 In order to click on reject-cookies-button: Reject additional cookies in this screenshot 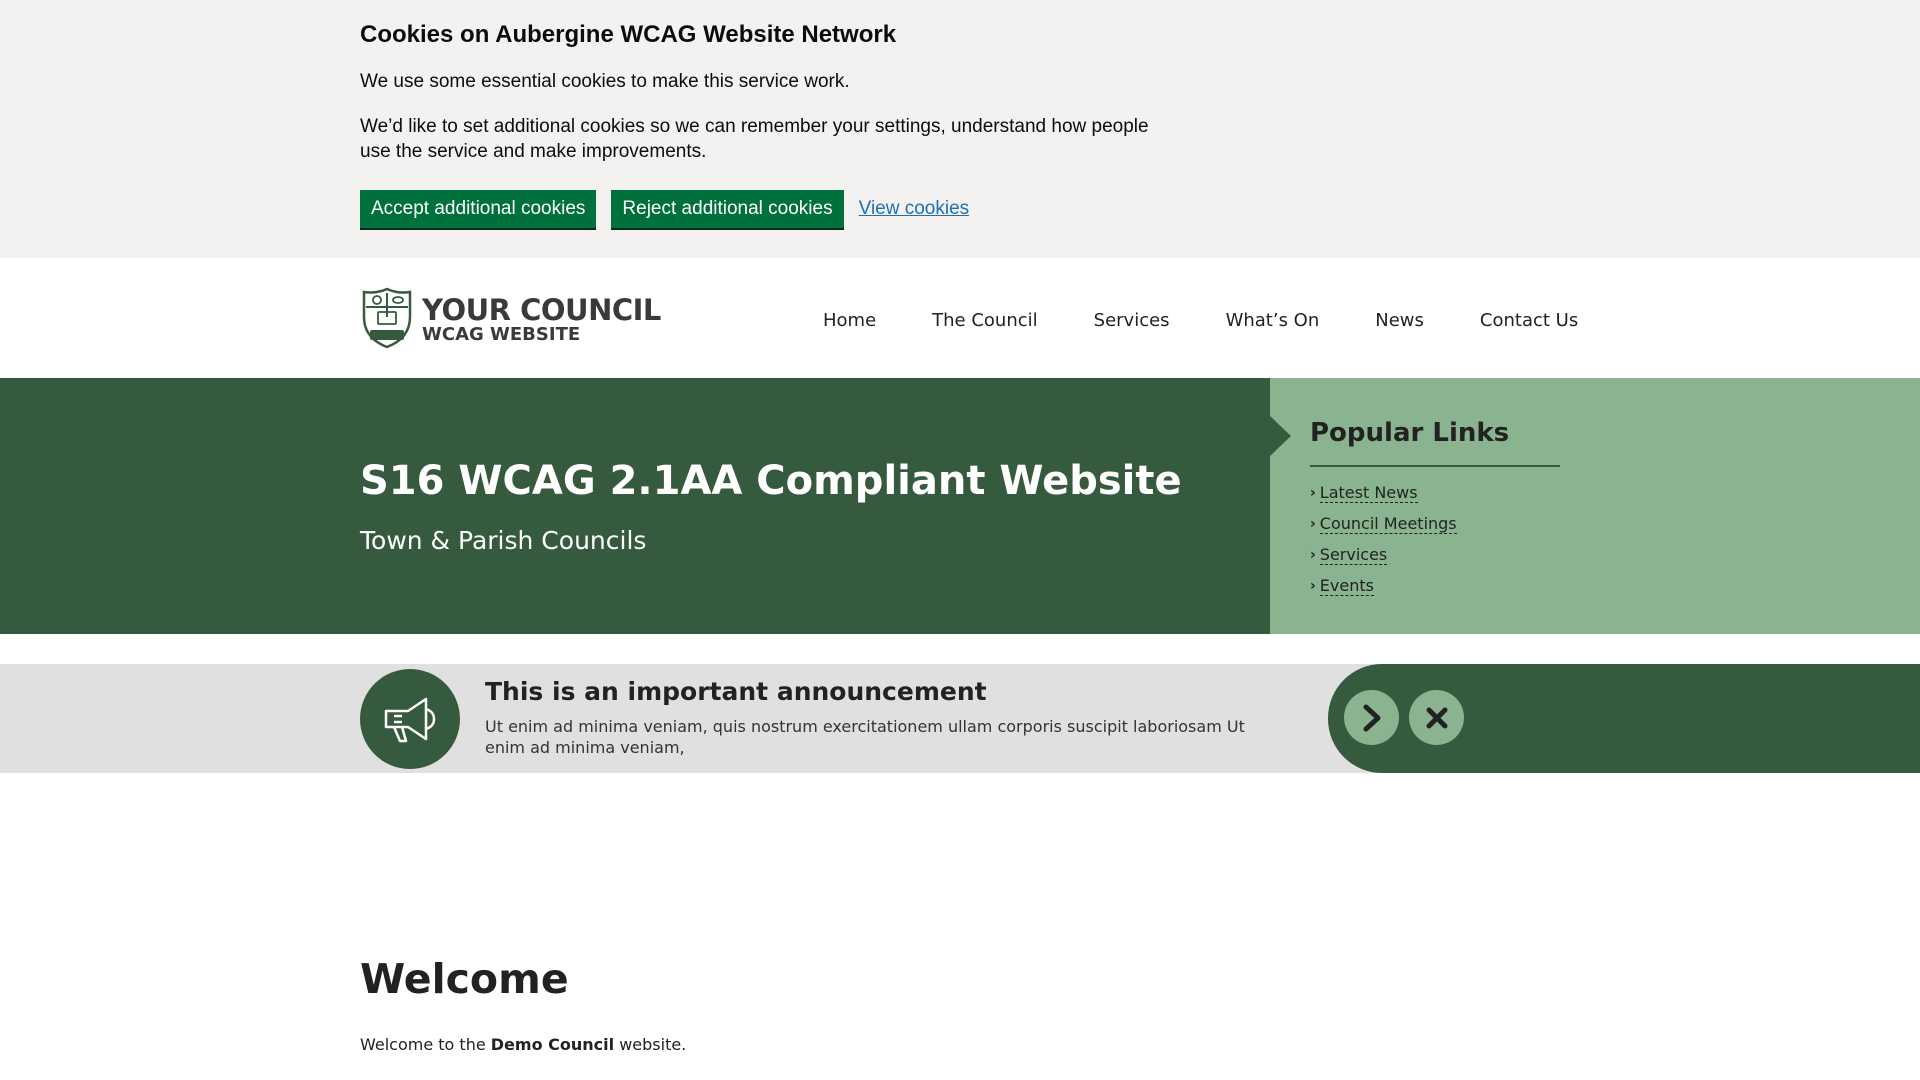, I will do `click(727, 209)`.